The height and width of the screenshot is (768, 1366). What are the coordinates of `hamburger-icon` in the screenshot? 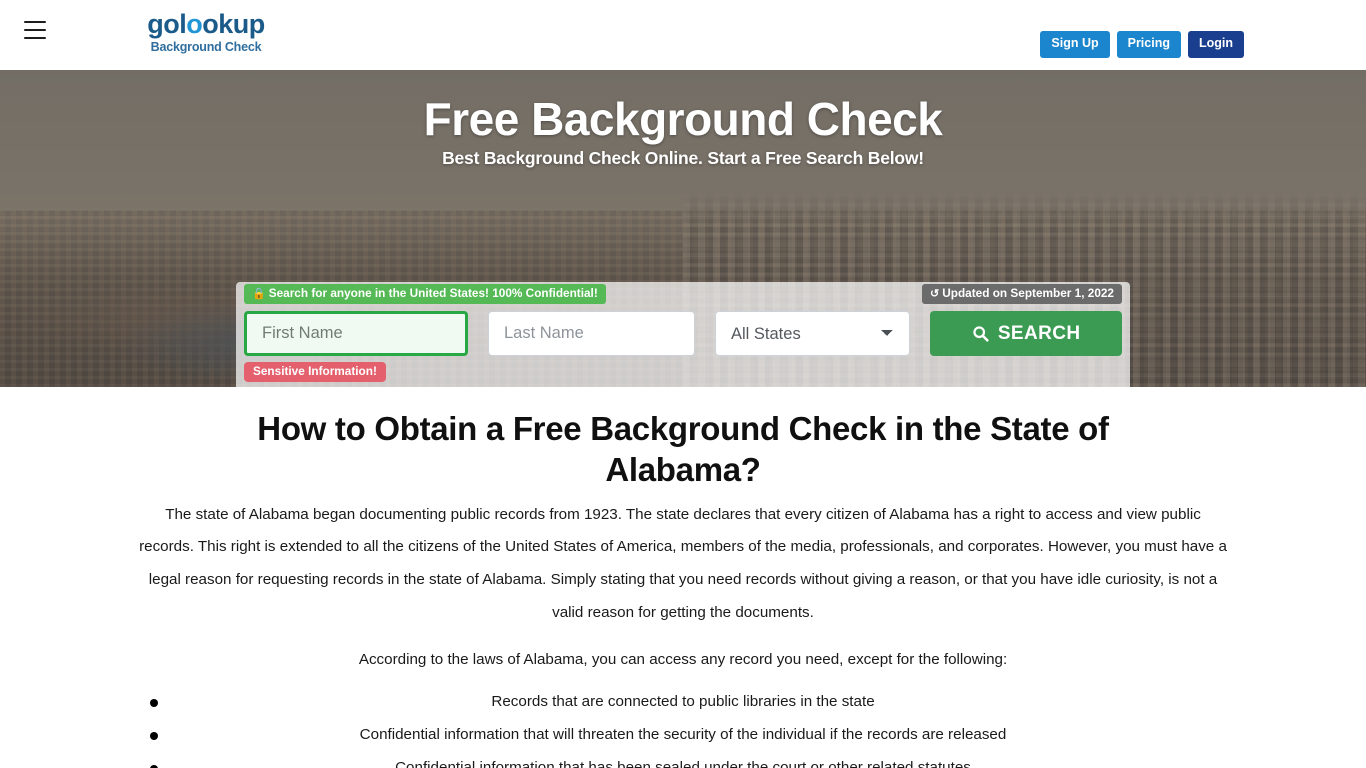 It's located at (35, 30).